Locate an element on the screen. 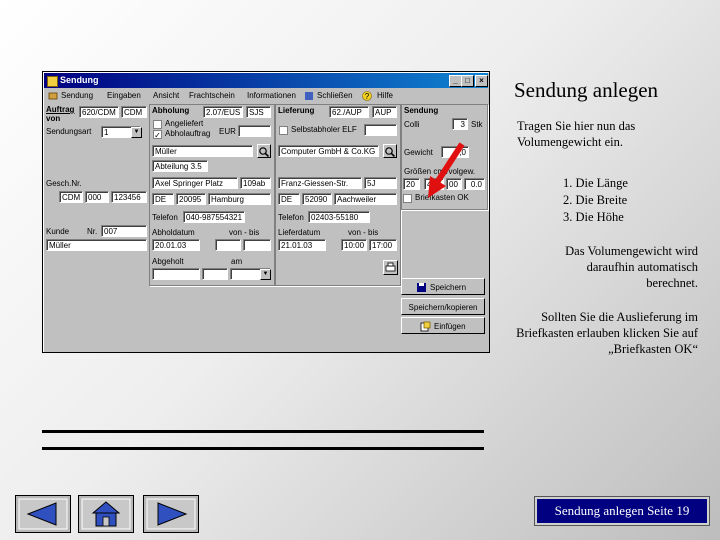 This screenshot has height=540, width=720. angeliefert-label: Angeliefert is located at coordinates (184, 123).